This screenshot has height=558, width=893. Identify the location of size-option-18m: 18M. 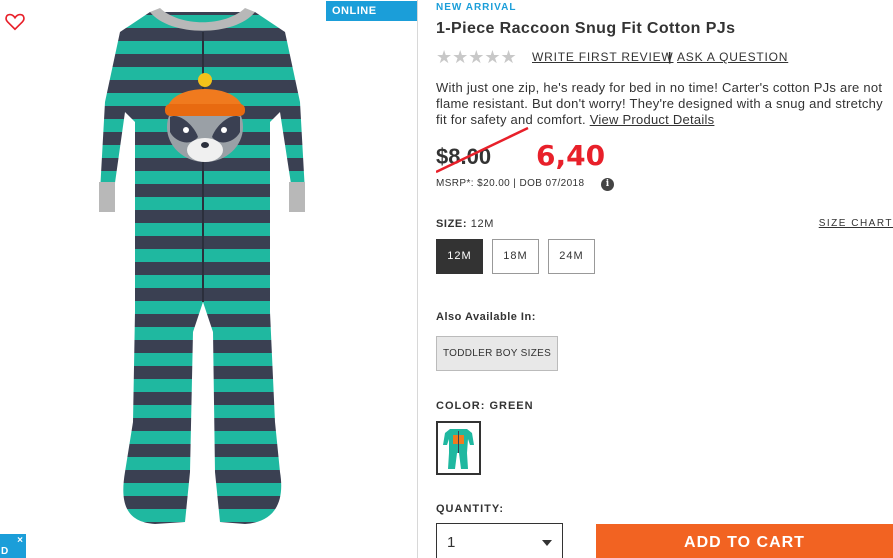
(515, 256).